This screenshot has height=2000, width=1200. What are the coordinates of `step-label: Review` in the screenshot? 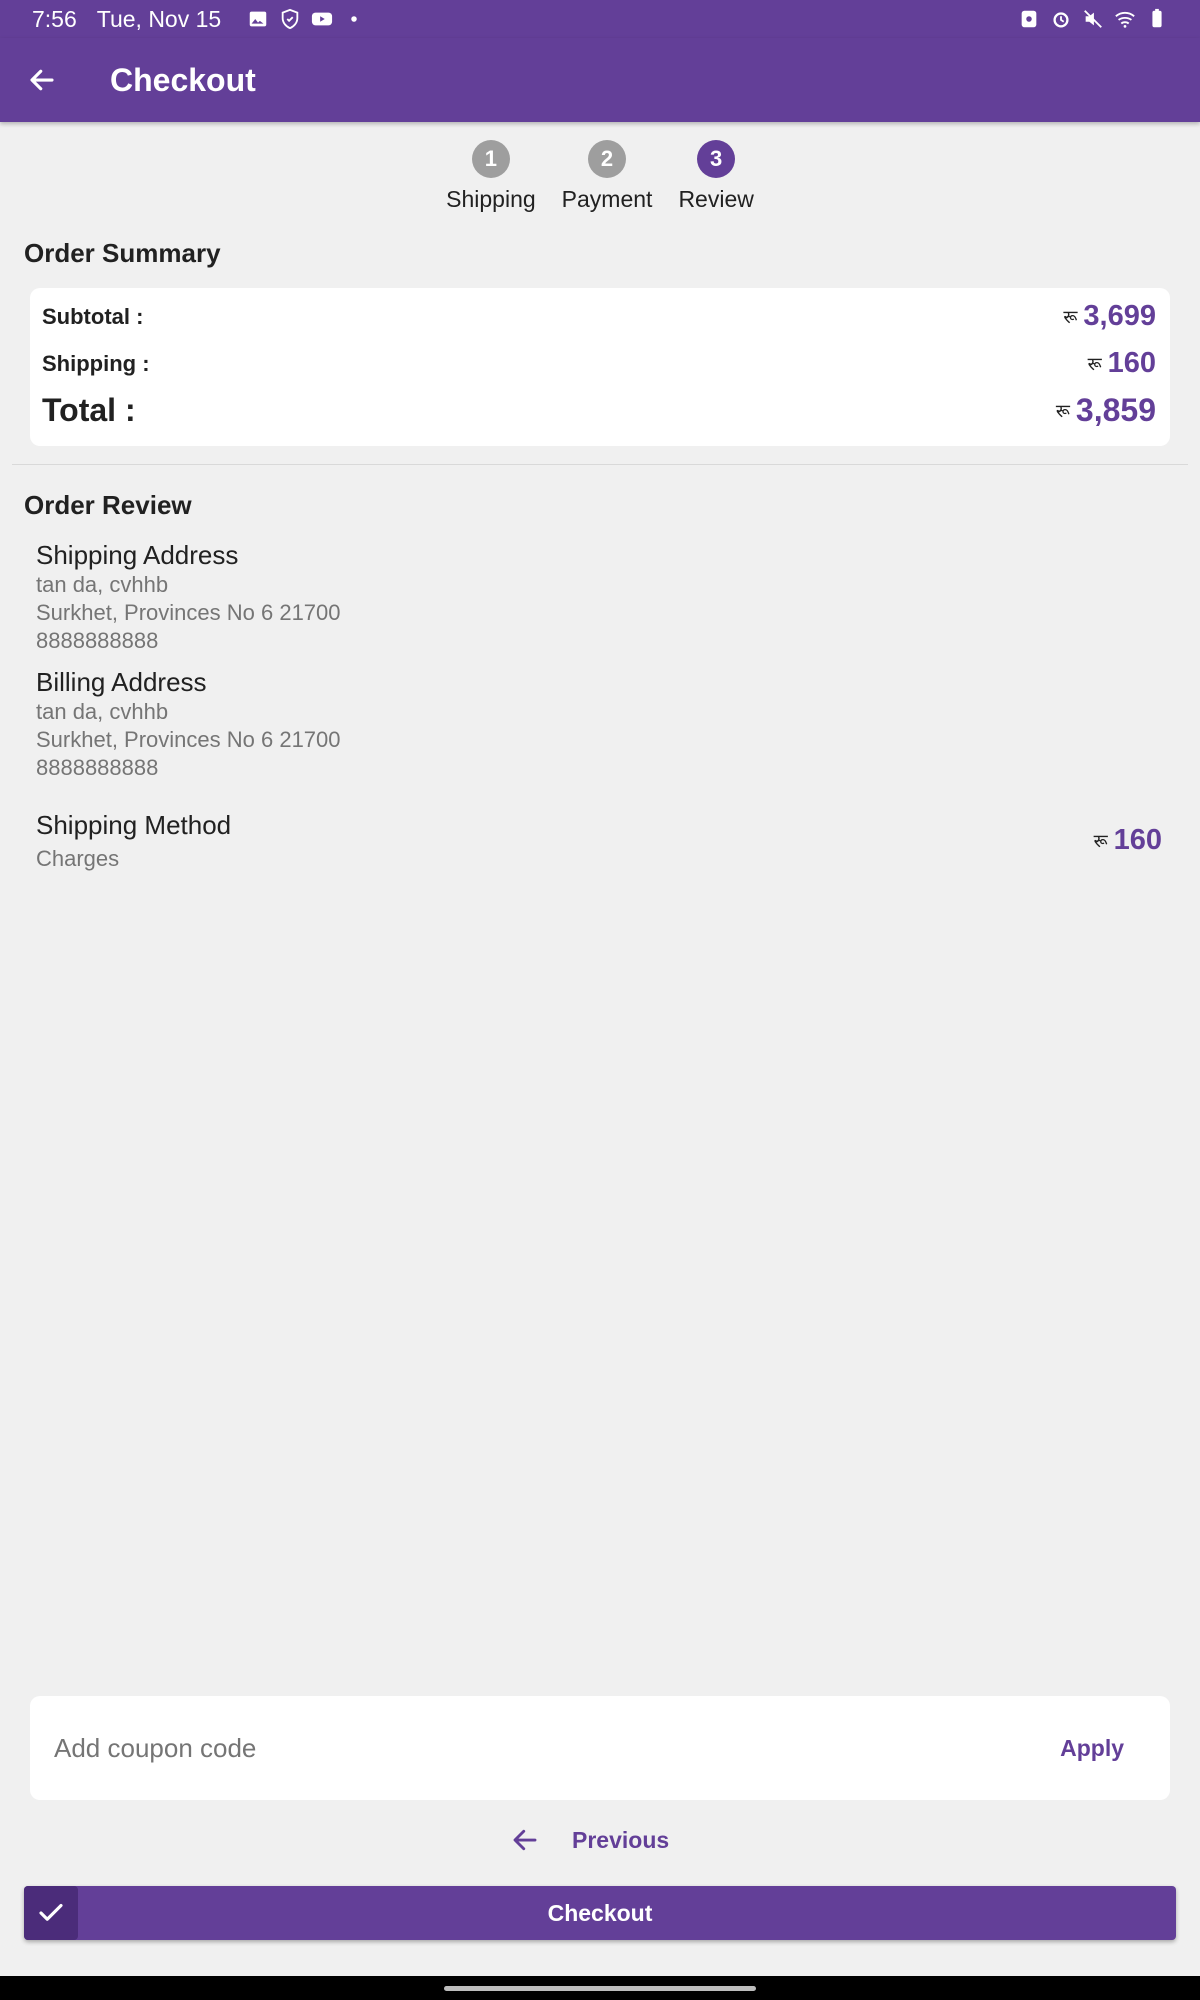 It's located at (716, 199).